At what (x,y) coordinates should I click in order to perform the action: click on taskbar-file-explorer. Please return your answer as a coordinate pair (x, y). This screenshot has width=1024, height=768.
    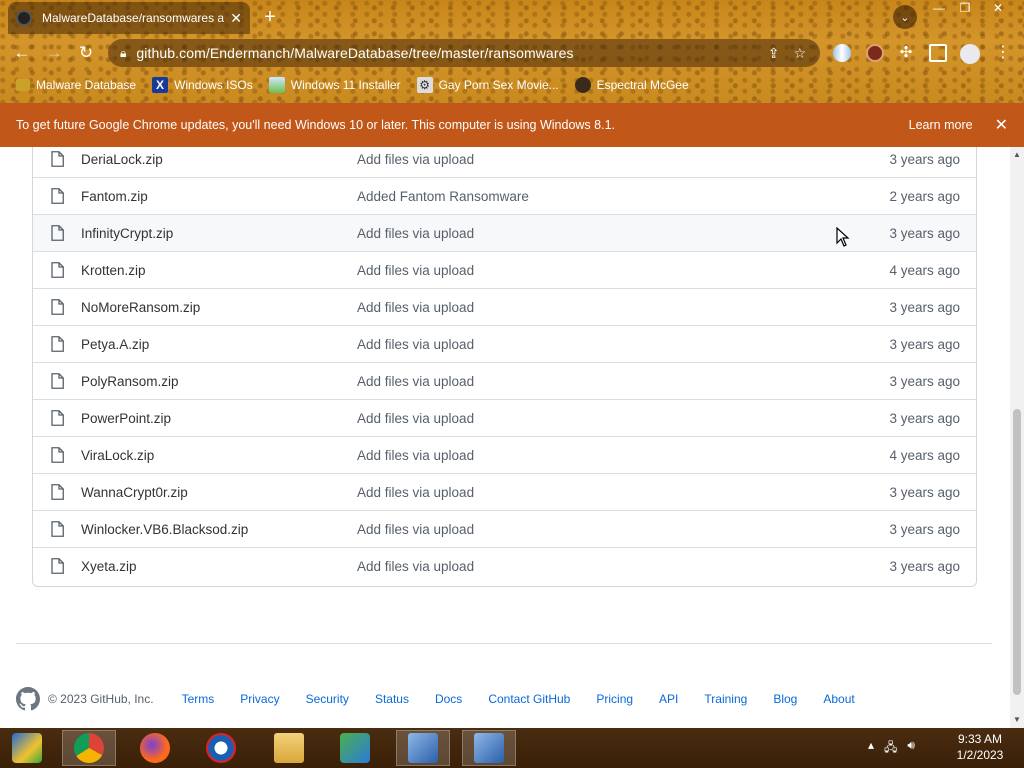
    Looking at the image, I should click on (289, 748).